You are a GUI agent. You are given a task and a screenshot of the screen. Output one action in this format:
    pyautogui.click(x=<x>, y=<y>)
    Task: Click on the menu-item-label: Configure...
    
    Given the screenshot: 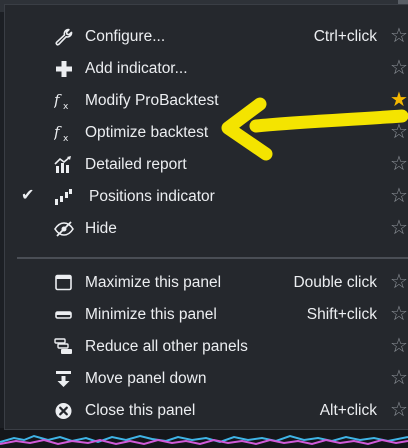 What is the action you would take?
    pyautogui.click(x=125, y=36)
    